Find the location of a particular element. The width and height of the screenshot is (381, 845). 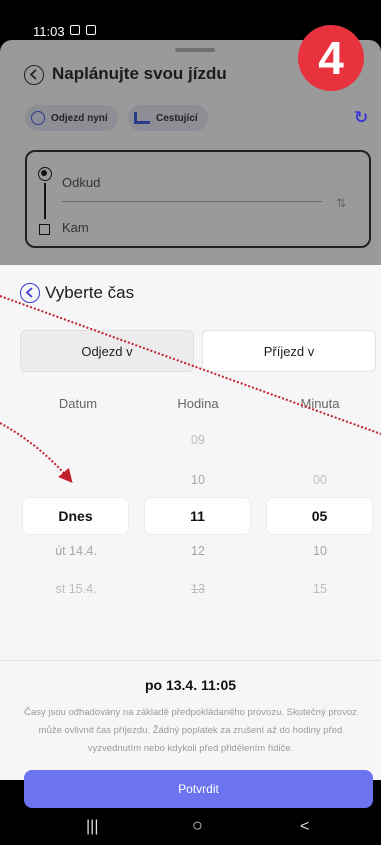

confirm-button: Potvrdit is located at coordinates (198, 789).